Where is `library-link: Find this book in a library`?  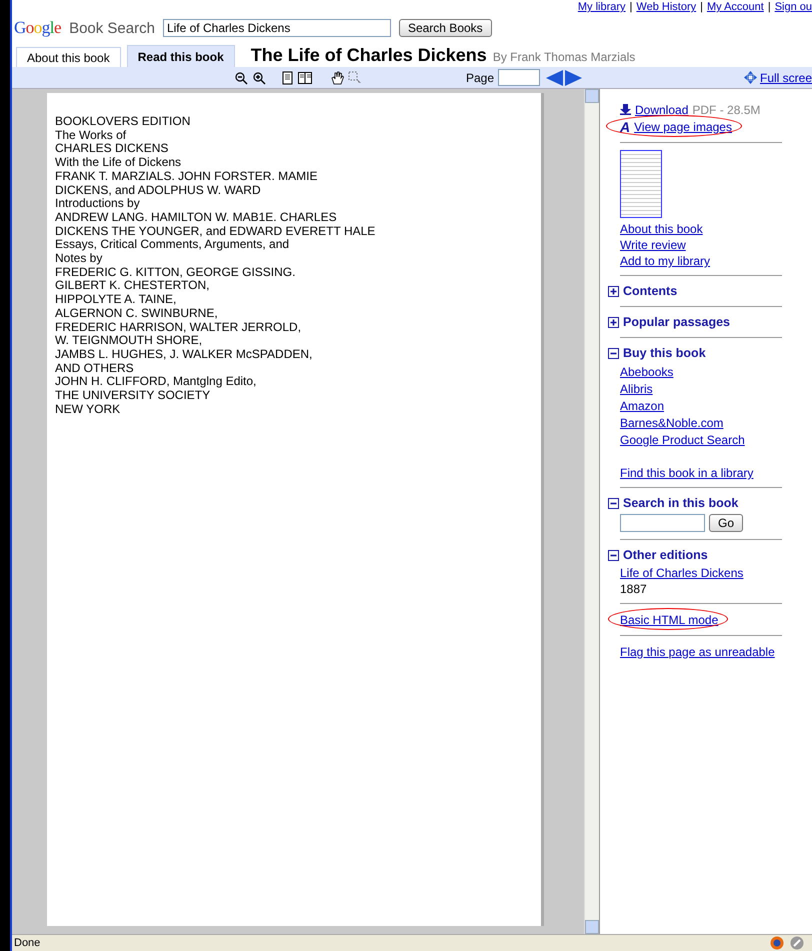 library-link: Find this book in a library is located at coordinates (716, 473).